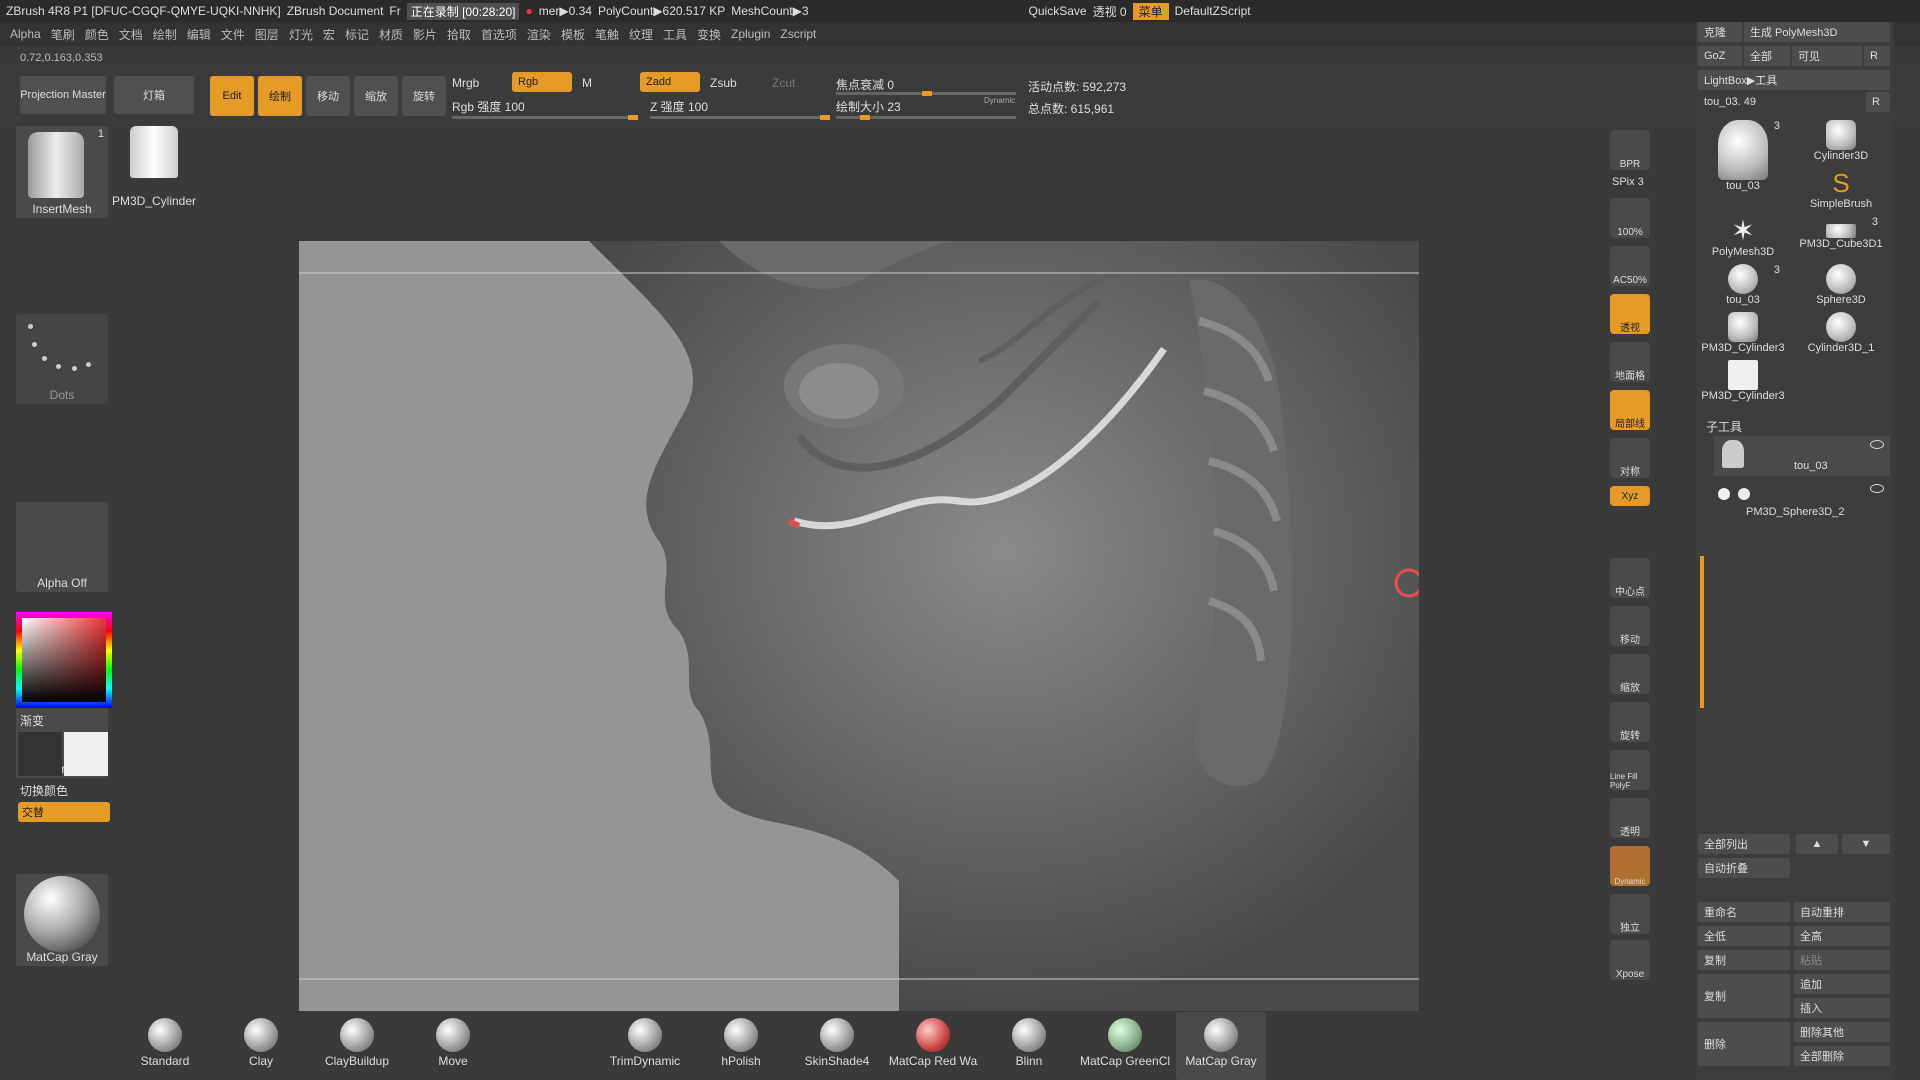  What do you see at coordinates (62, 172) in the screenshot?
I see `insertmesh-thumbnail: 1 InsertMesh` at bounding box center [62, 172].